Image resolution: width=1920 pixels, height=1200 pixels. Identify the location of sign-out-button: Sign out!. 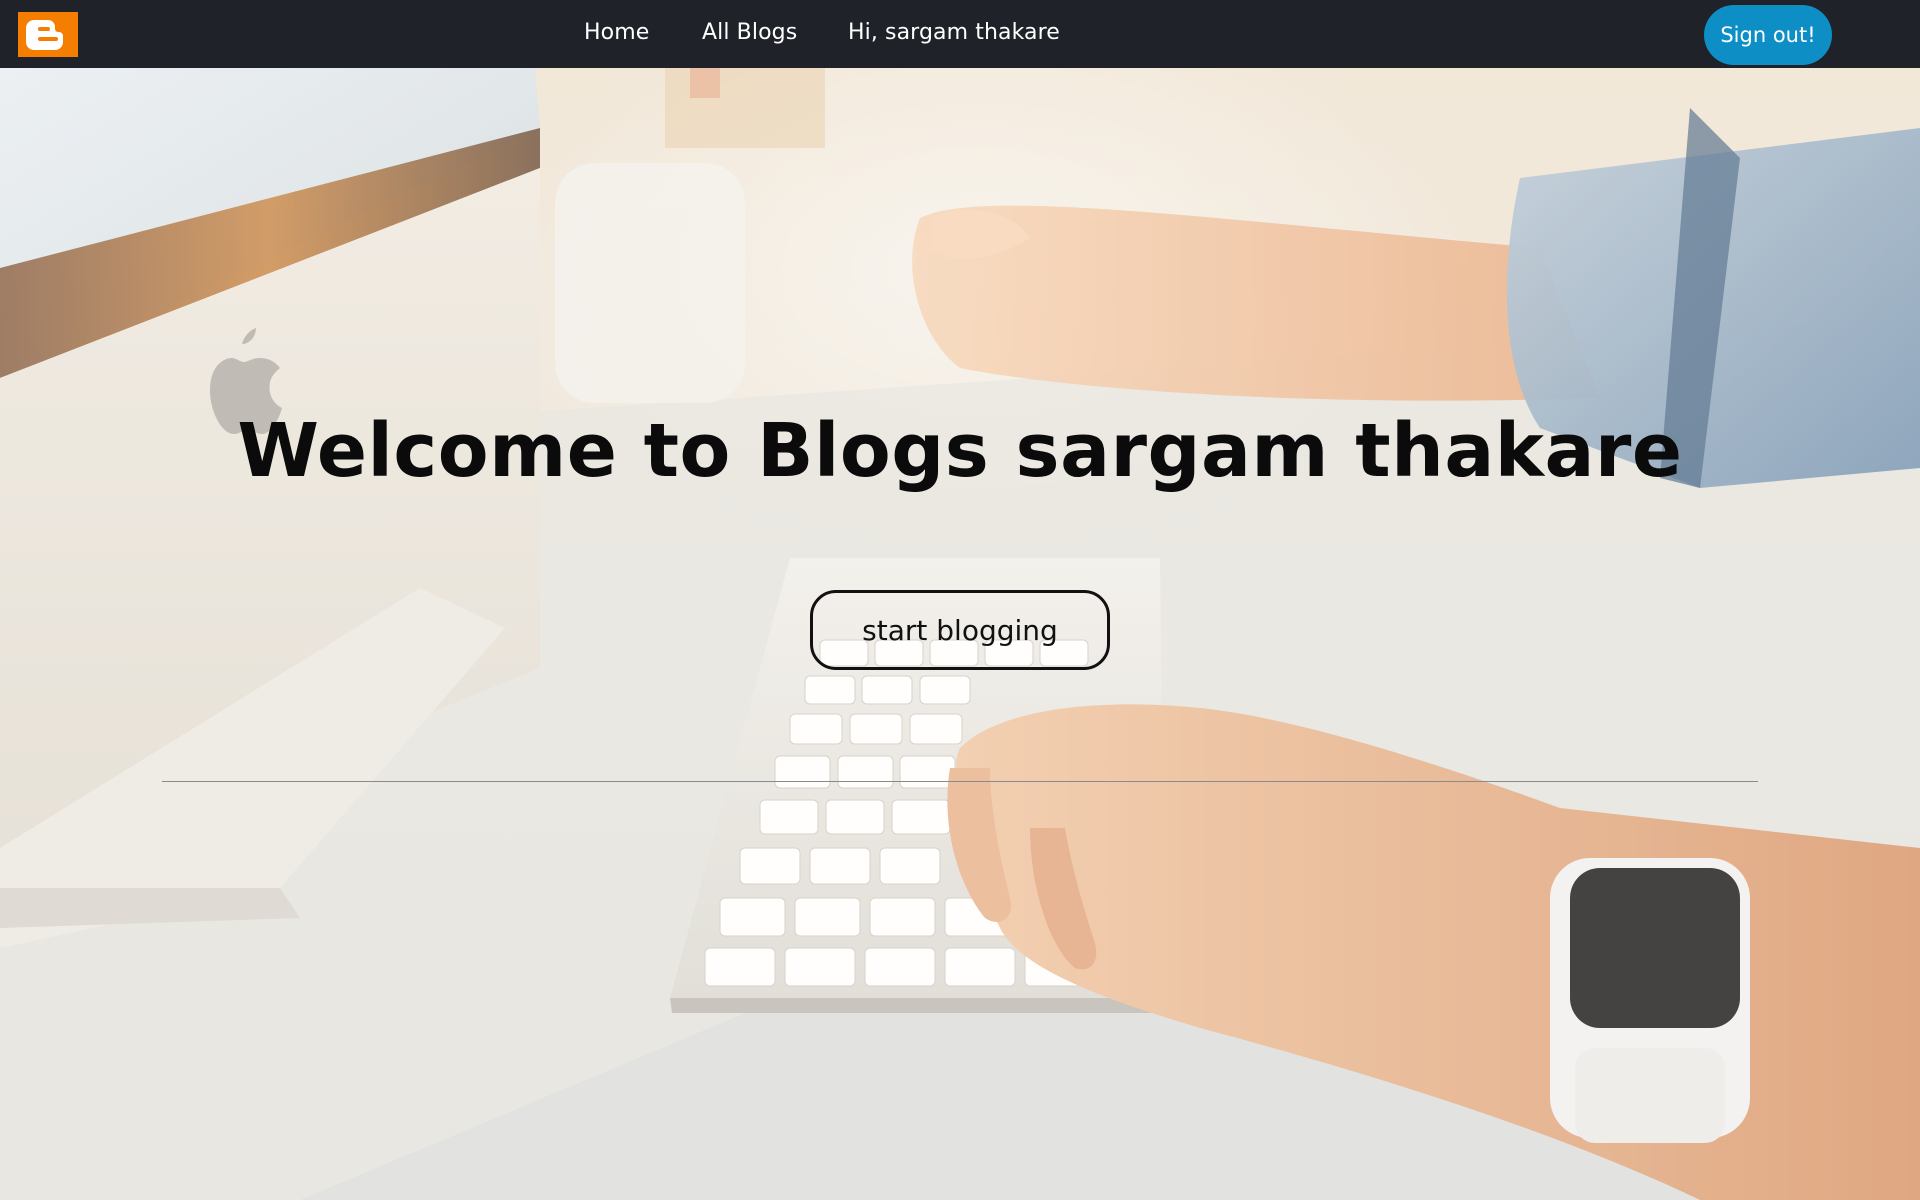
(1768, 35).